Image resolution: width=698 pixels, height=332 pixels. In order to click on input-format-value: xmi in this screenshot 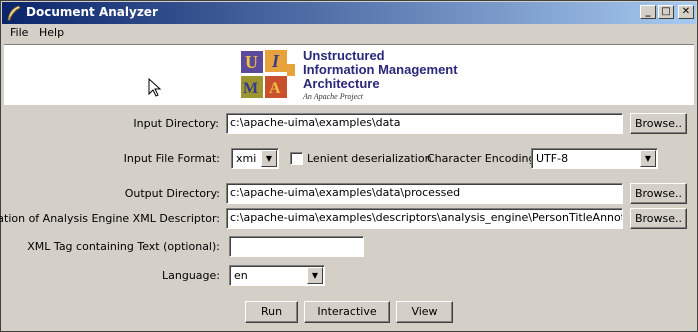, I will do `click(246, 158)`.